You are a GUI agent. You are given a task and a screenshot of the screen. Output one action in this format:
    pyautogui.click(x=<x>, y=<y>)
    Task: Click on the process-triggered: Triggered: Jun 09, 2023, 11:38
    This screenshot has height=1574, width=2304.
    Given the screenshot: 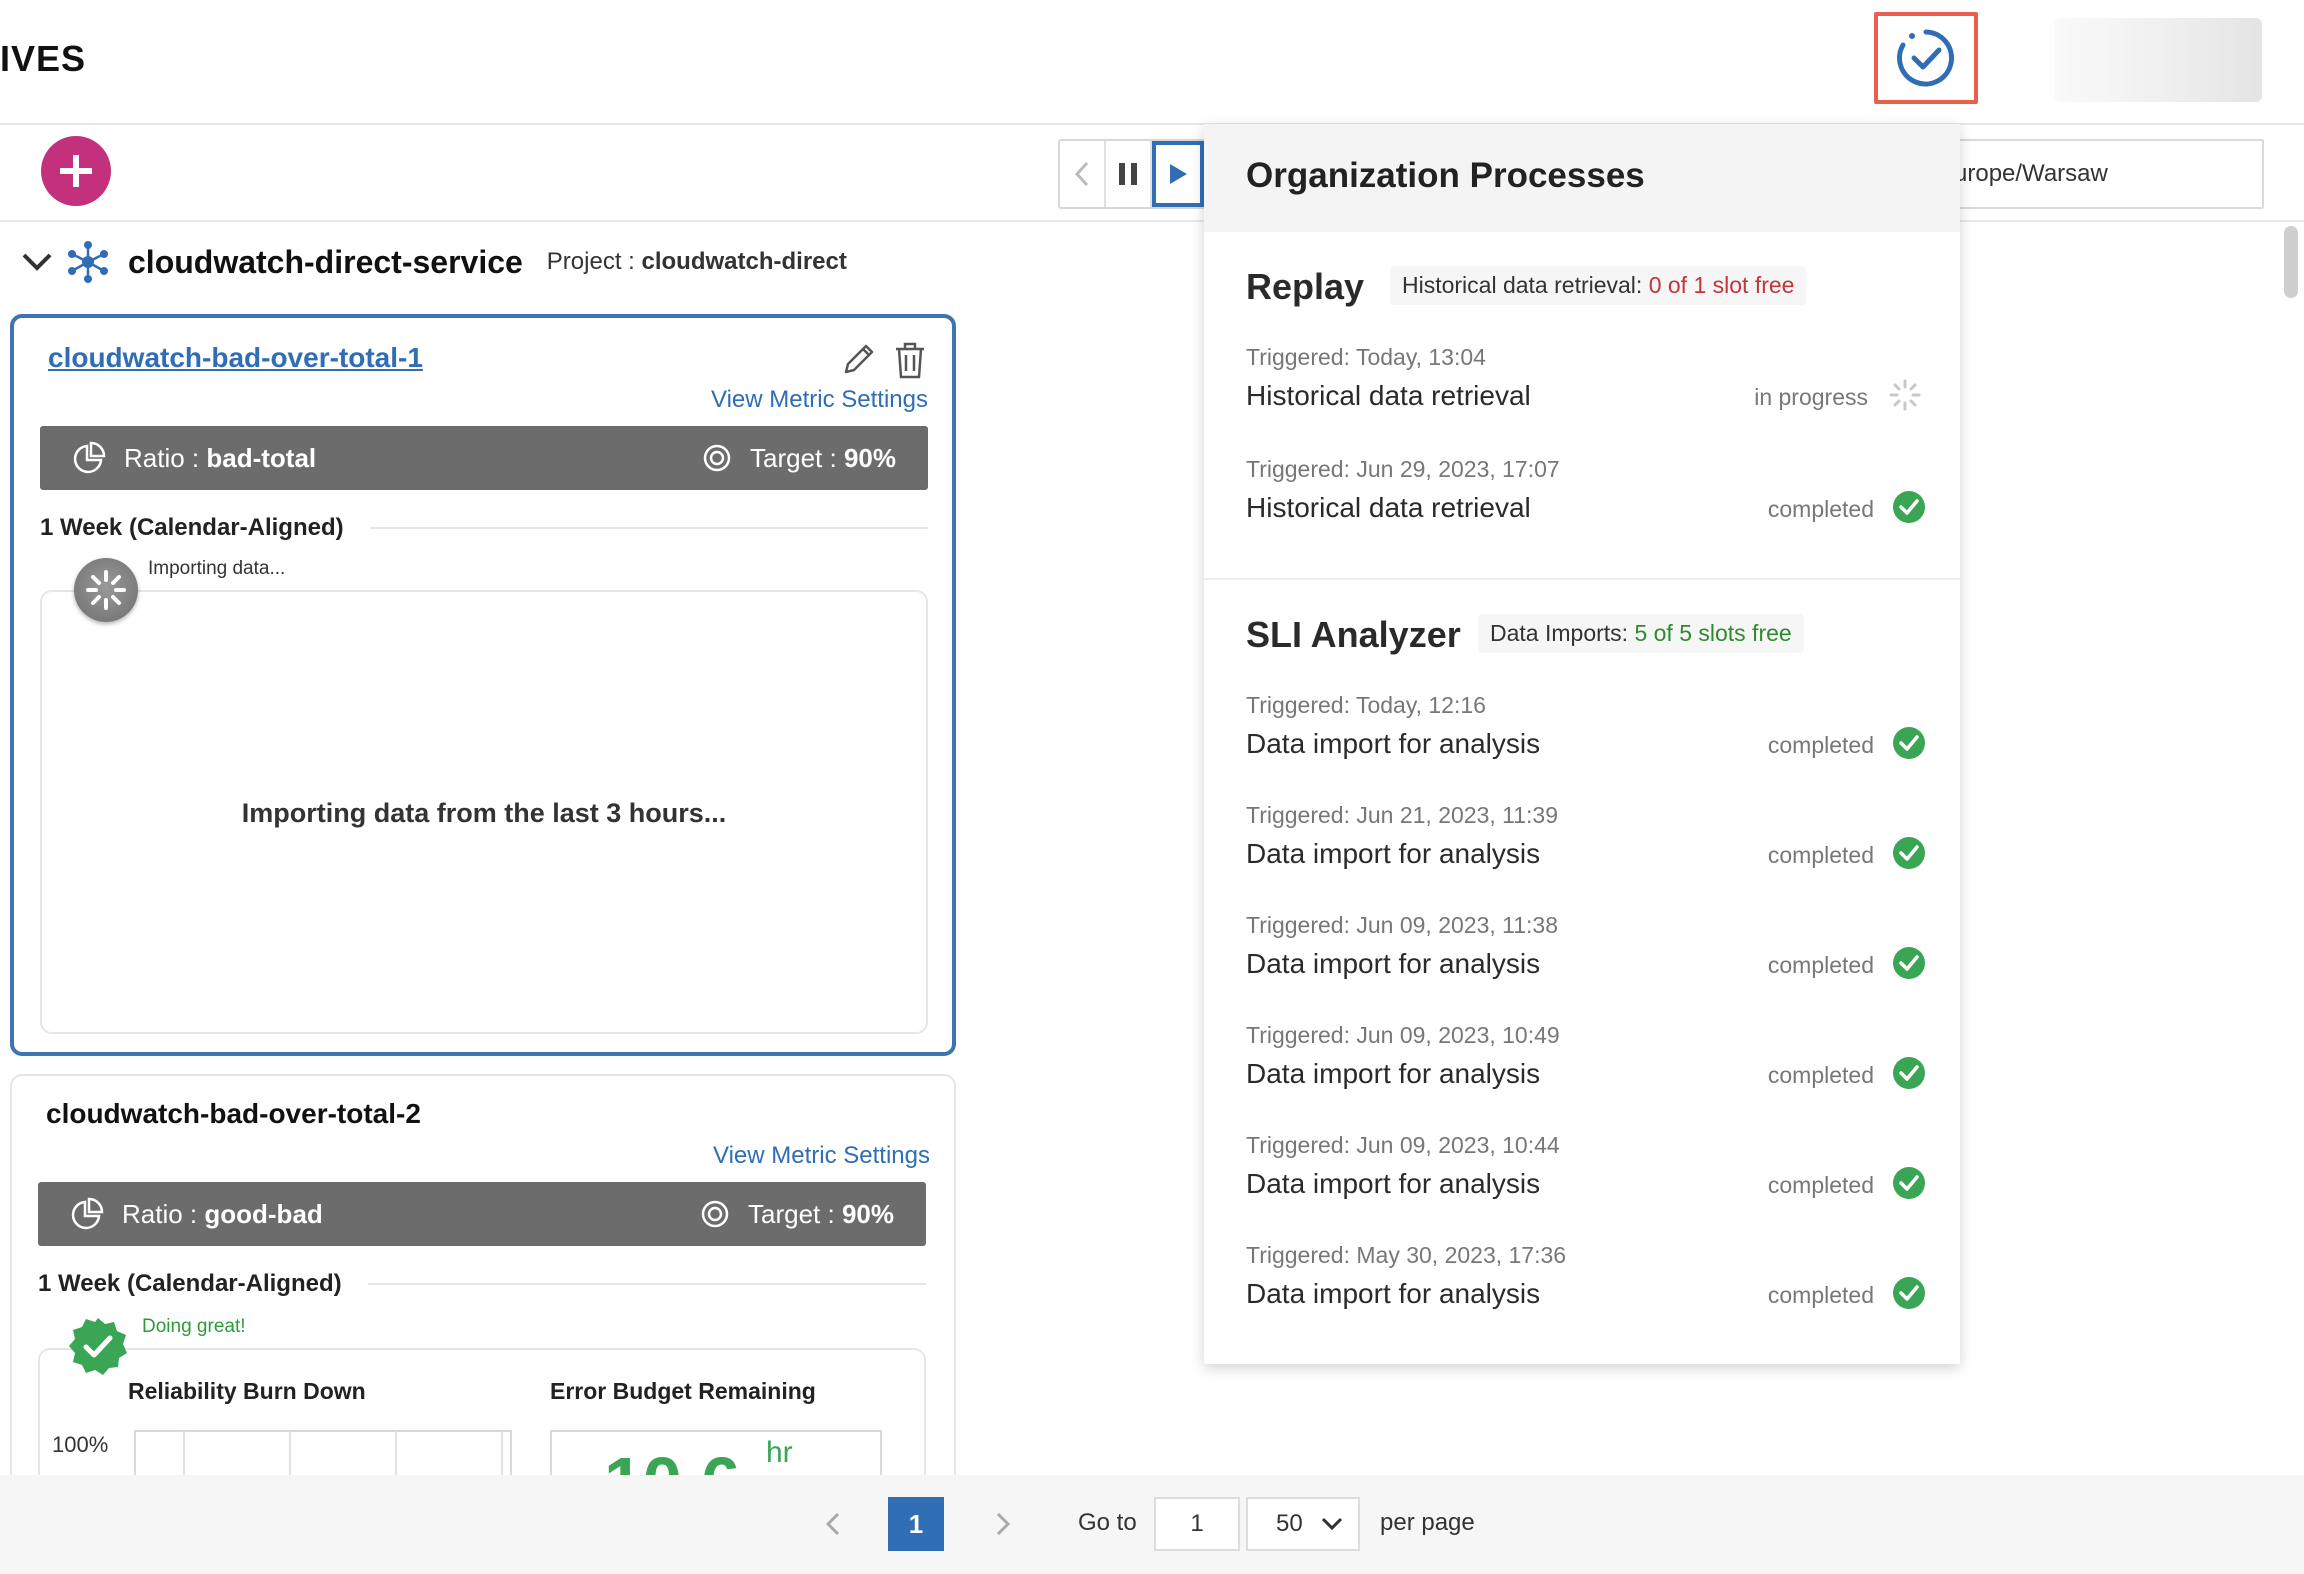 What is the action you would take?
    pyautogui.click(x=1402, y=925)
    